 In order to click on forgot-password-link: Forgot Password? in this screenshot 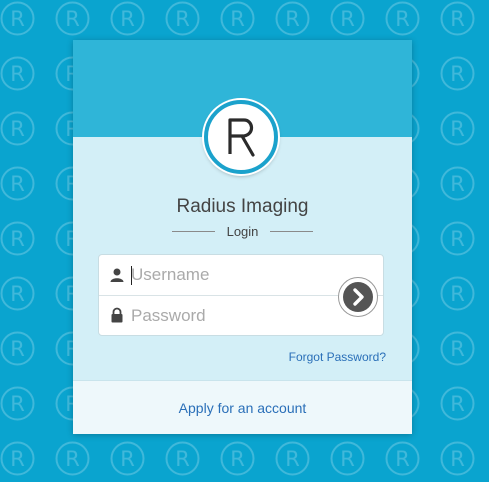, I will do `click(337, 357)`.